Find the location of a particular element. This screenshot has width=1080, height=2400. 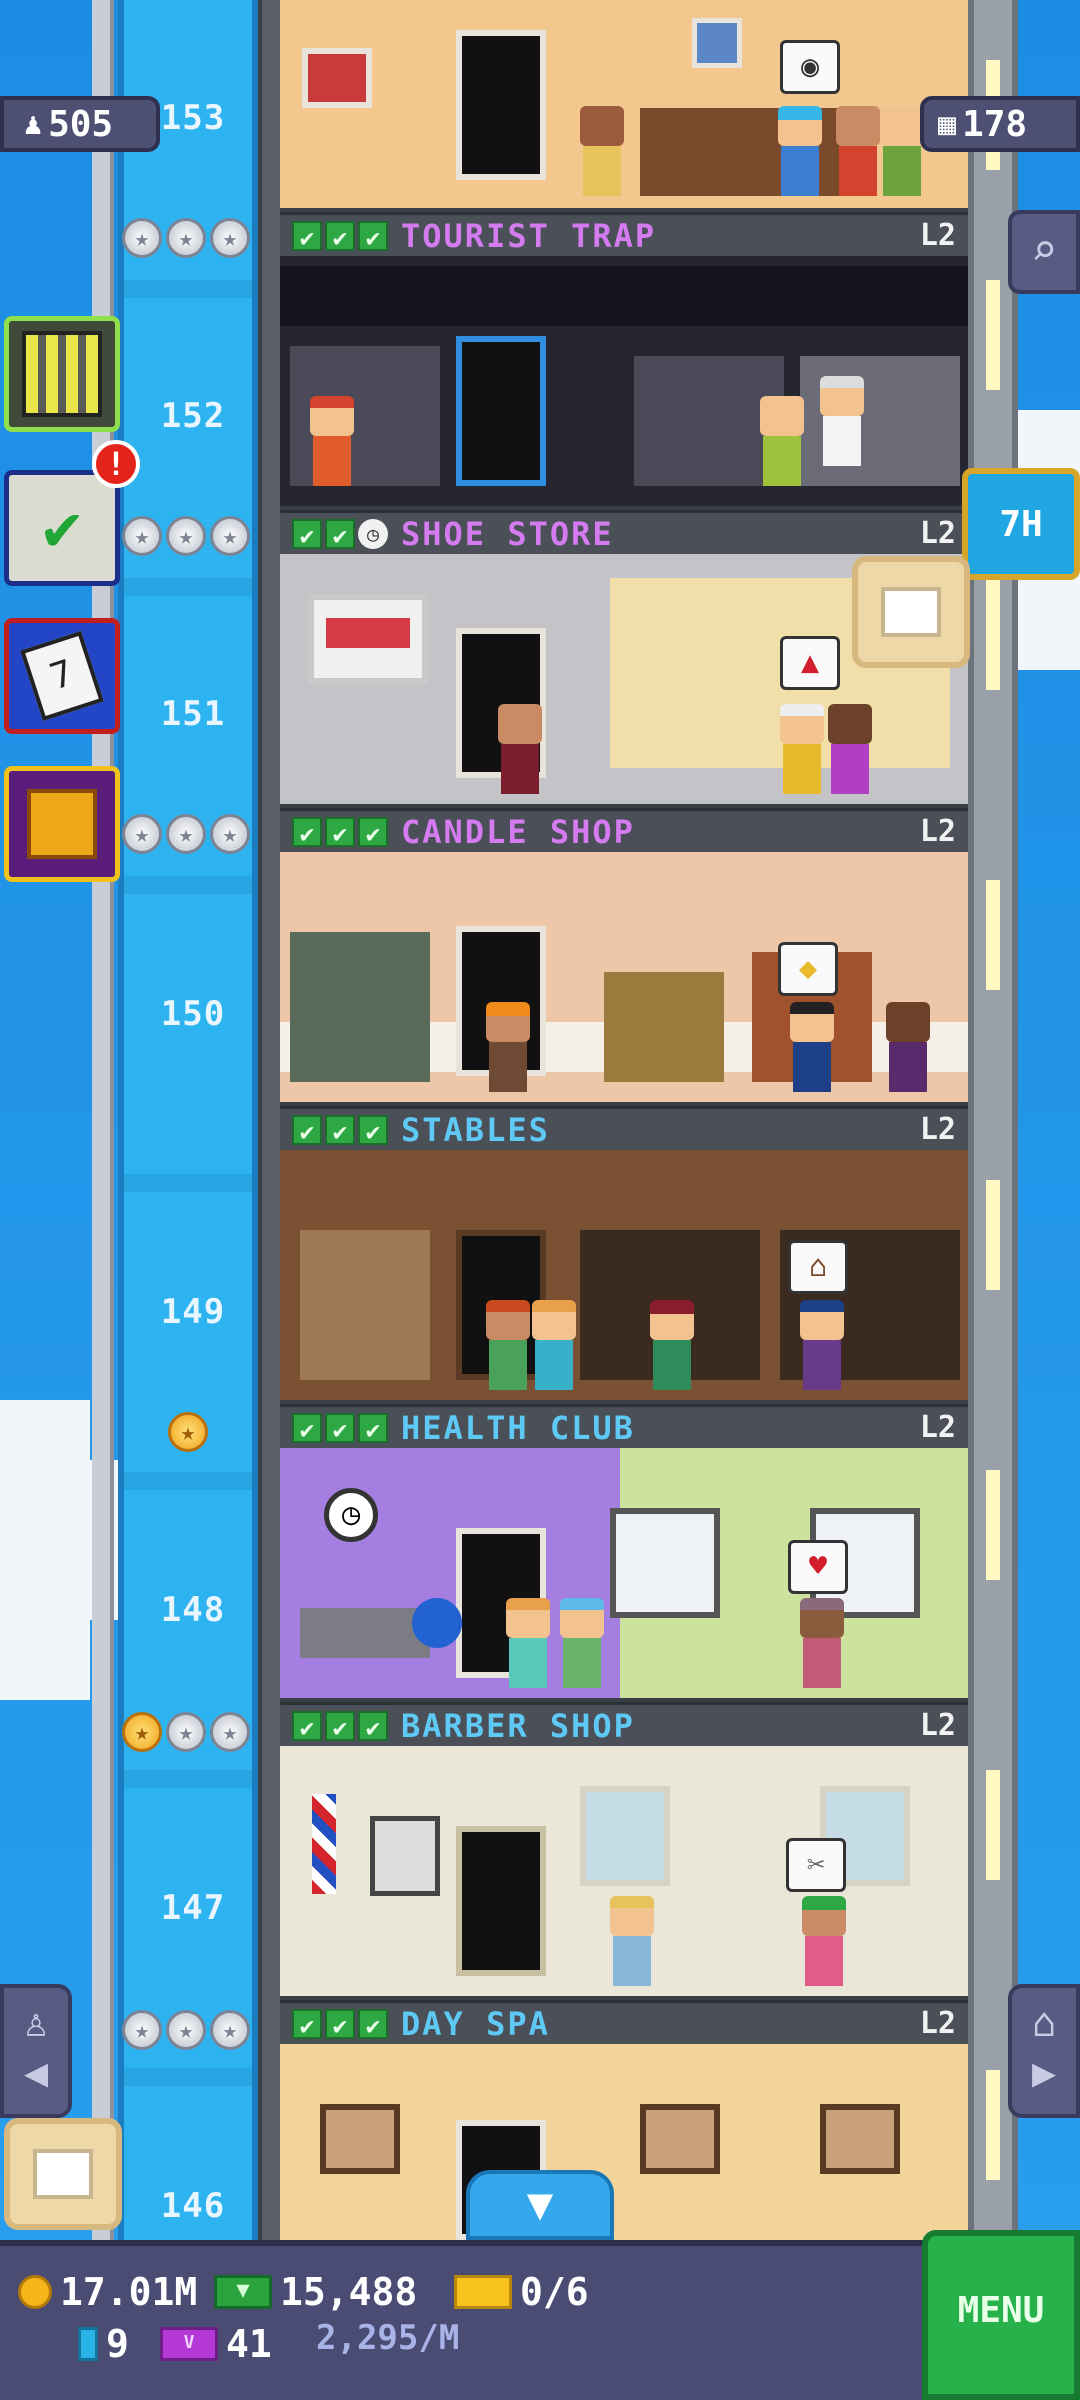

floor-banner: ✔ ✔ ✔ CANDLE SHOP L2 is located at coordinates (624, 830).